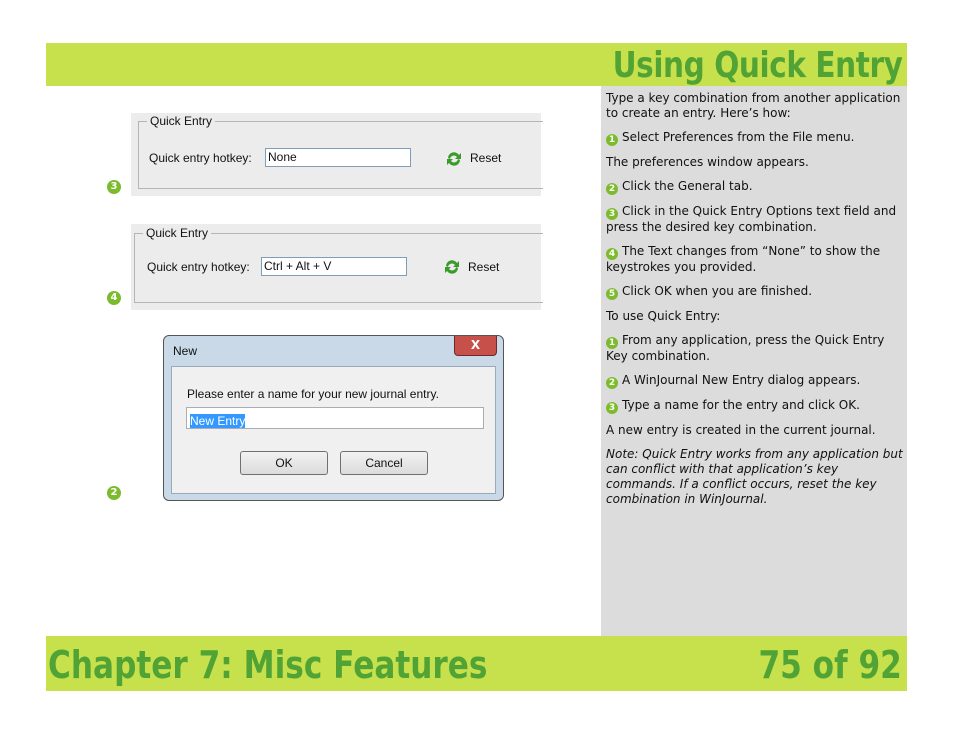 The image size is (954, 738). I want to click on step-item: 1 Select Preferences from the File menu., so click(756, 138).